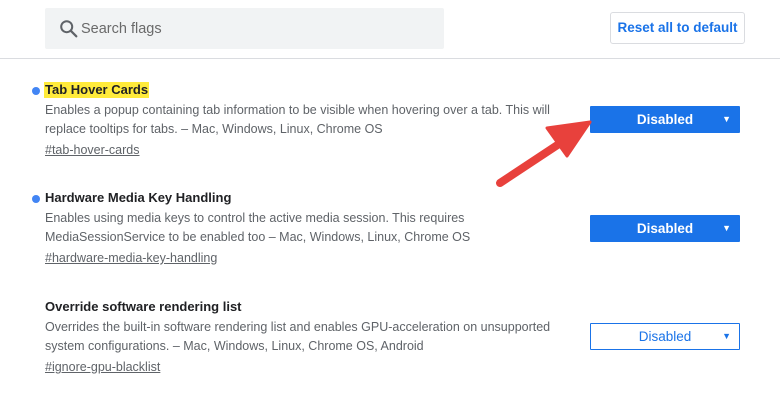 This screenshot has height=394, width=780. What do you see at coordinates (138, 197) in the screenshot?
I see `flag-title: Hardware Media Key Handling` at bounding box center [138, 197].